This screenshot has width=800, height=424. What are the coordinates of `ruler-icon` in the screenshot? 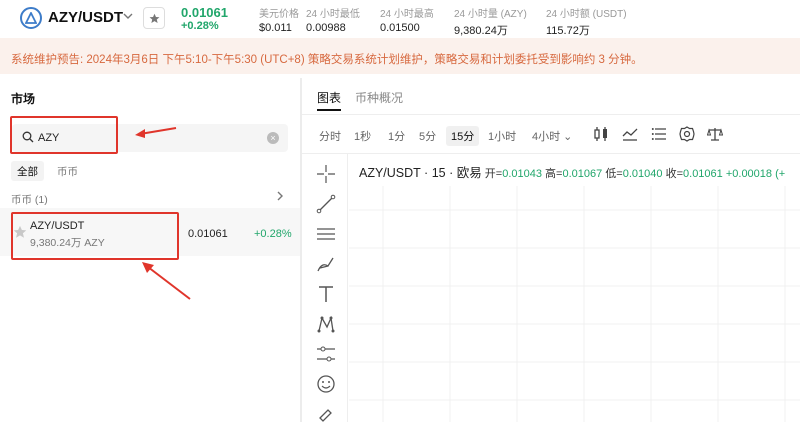 It's located at (326, 414).